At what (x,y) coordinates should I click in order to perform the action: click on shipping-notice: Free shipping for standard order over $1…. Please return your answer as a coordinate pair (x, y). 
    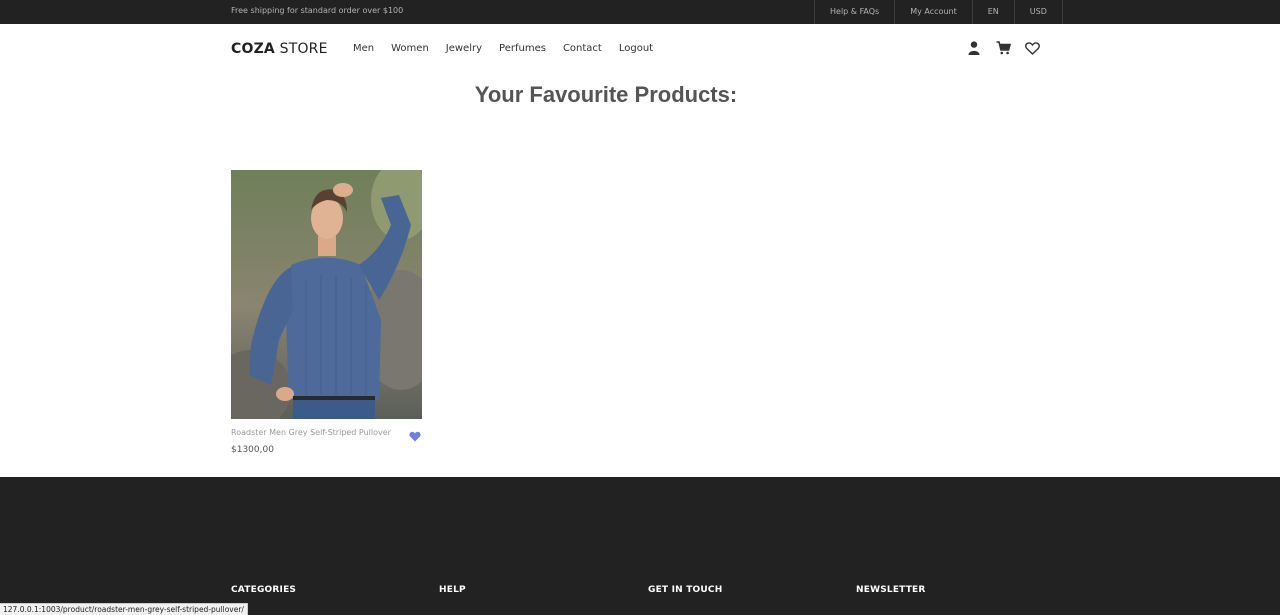
    Looking at the image, I should click on (317, 10).